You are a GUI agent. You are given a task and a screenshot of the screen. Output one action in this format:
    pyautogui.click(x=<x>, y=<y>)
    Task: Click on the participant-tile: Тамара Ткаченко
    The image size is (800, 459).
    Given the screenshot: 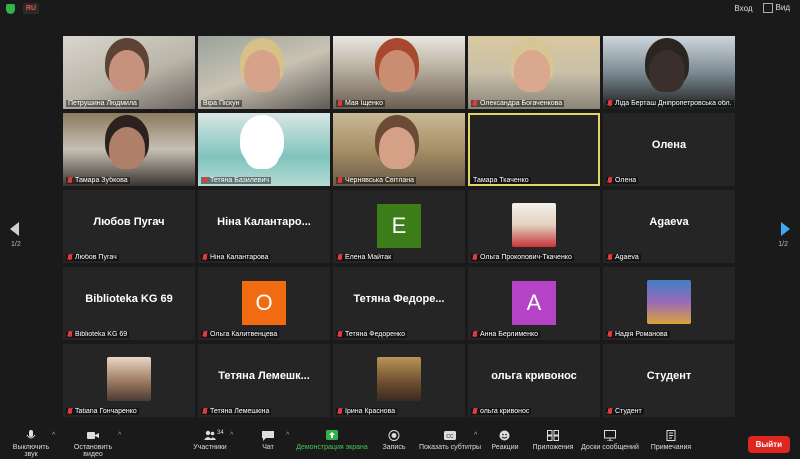 What is the action you would take?
    pyautogui.click(x=534, y=149)
    